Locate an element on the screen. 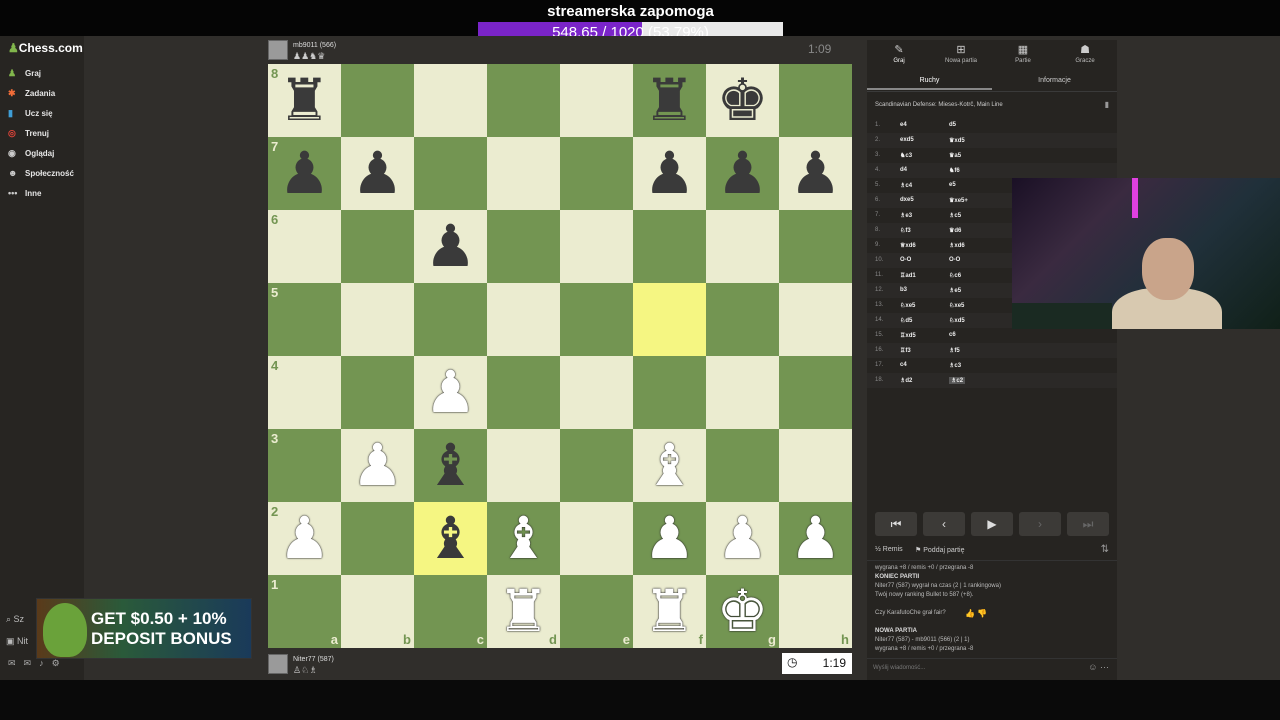 This screenshot has width=1280, height=720. bottom-player-name: Niter77 (587) is located at coordinates (313, 659).